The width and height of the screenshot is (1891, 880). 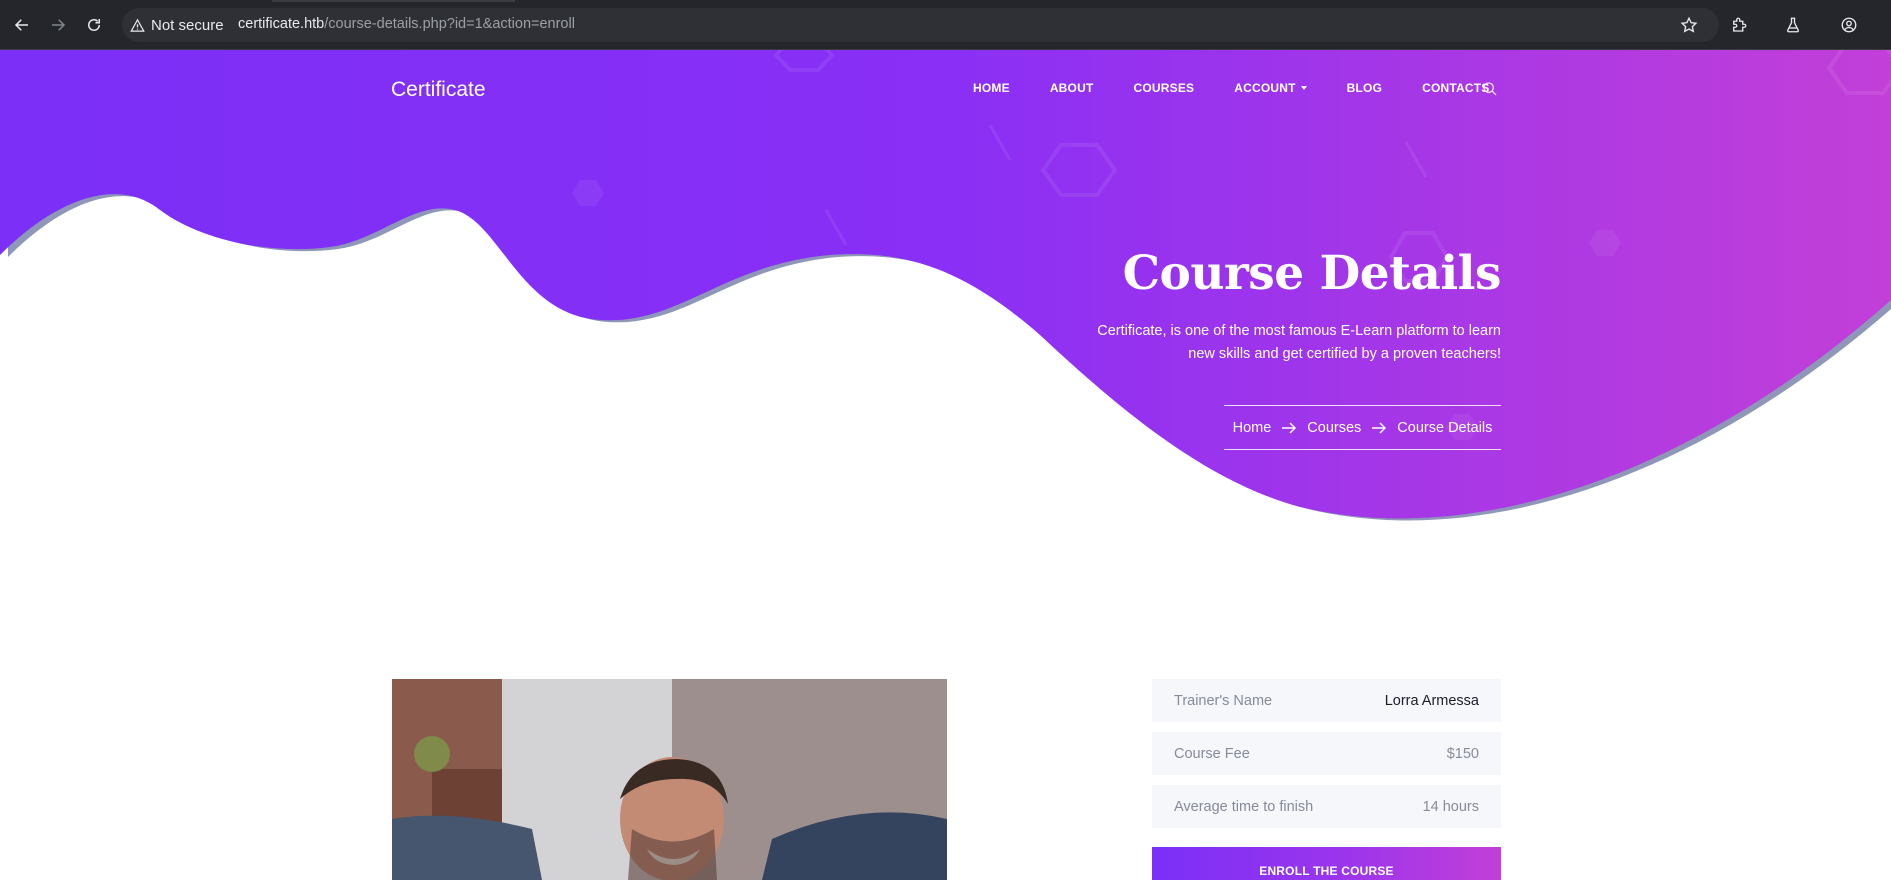 What do you see at coordinates (137, 25) in the screenshot?
I see `warning-triangle-icon` at bounding box center [137, 25].